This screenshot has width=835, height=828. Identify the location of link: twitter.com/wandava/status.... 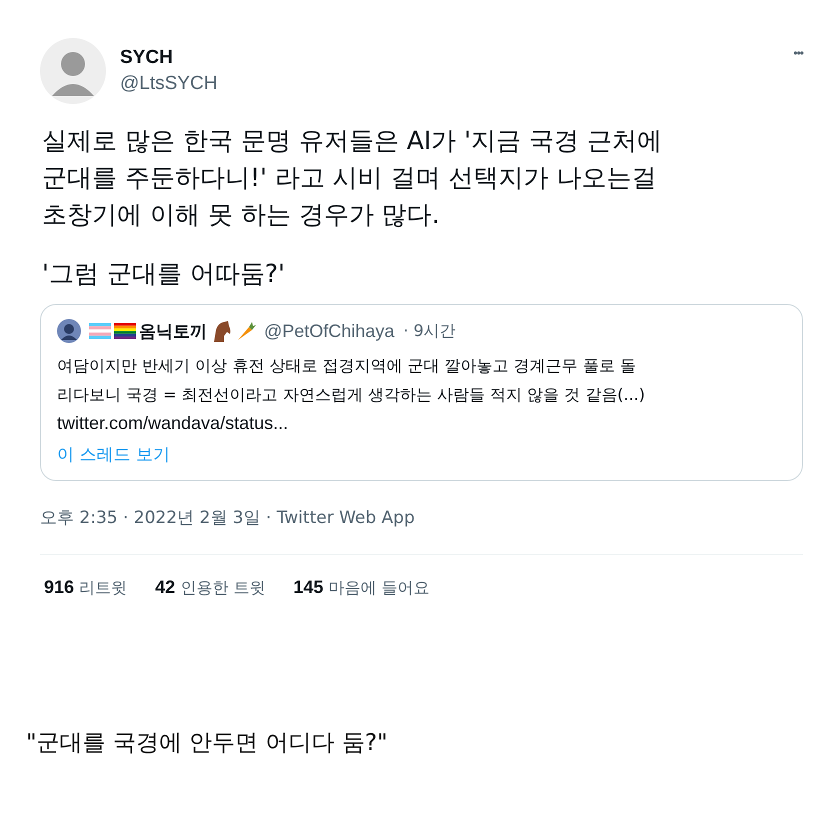
(172, 423).